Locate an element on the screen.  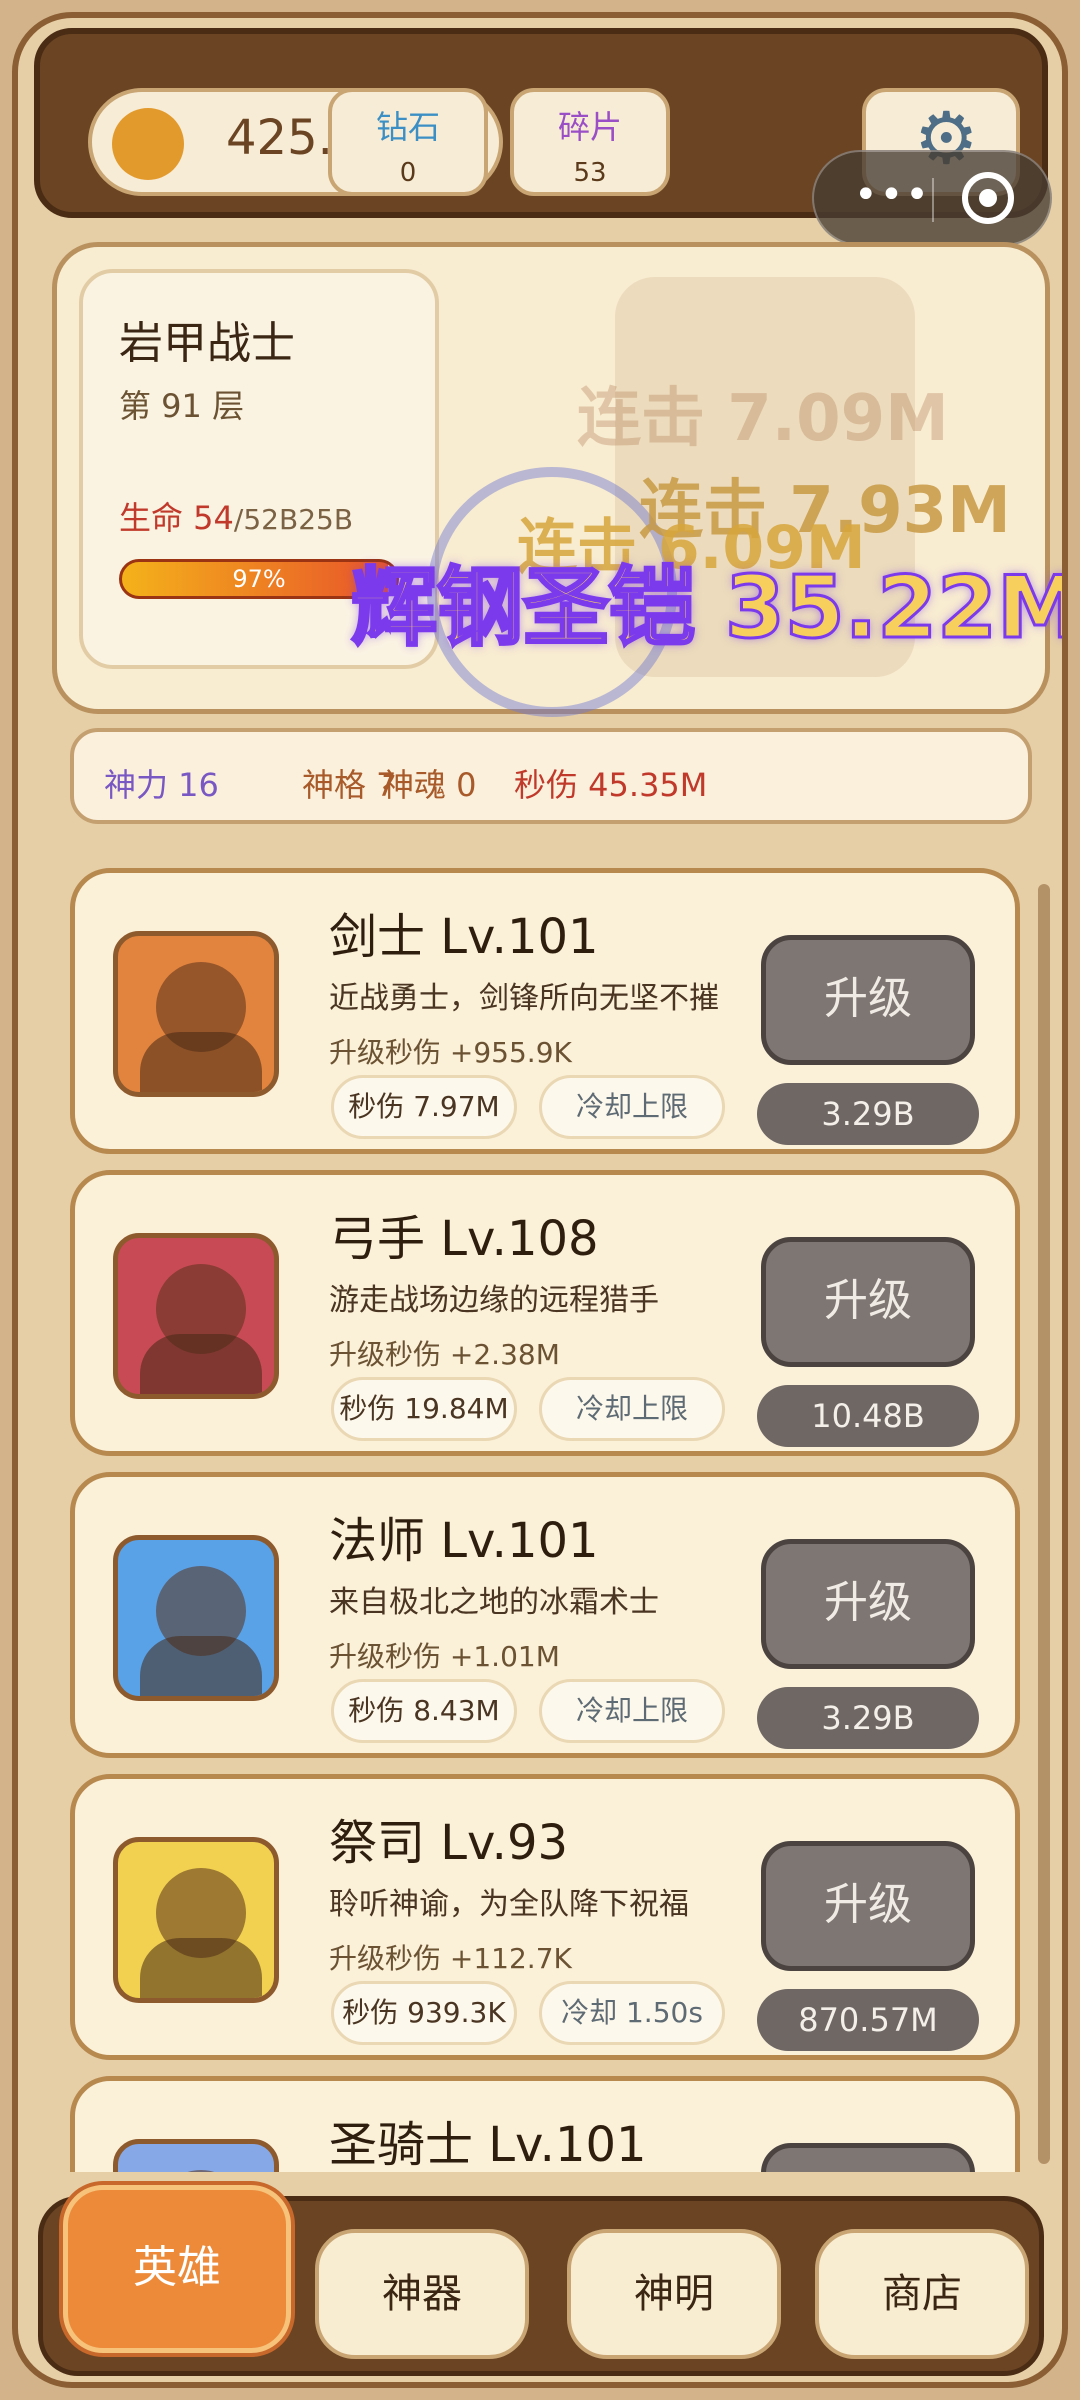
stat-dps: 秒伤 45.35M is located at coordinates (611, 785).